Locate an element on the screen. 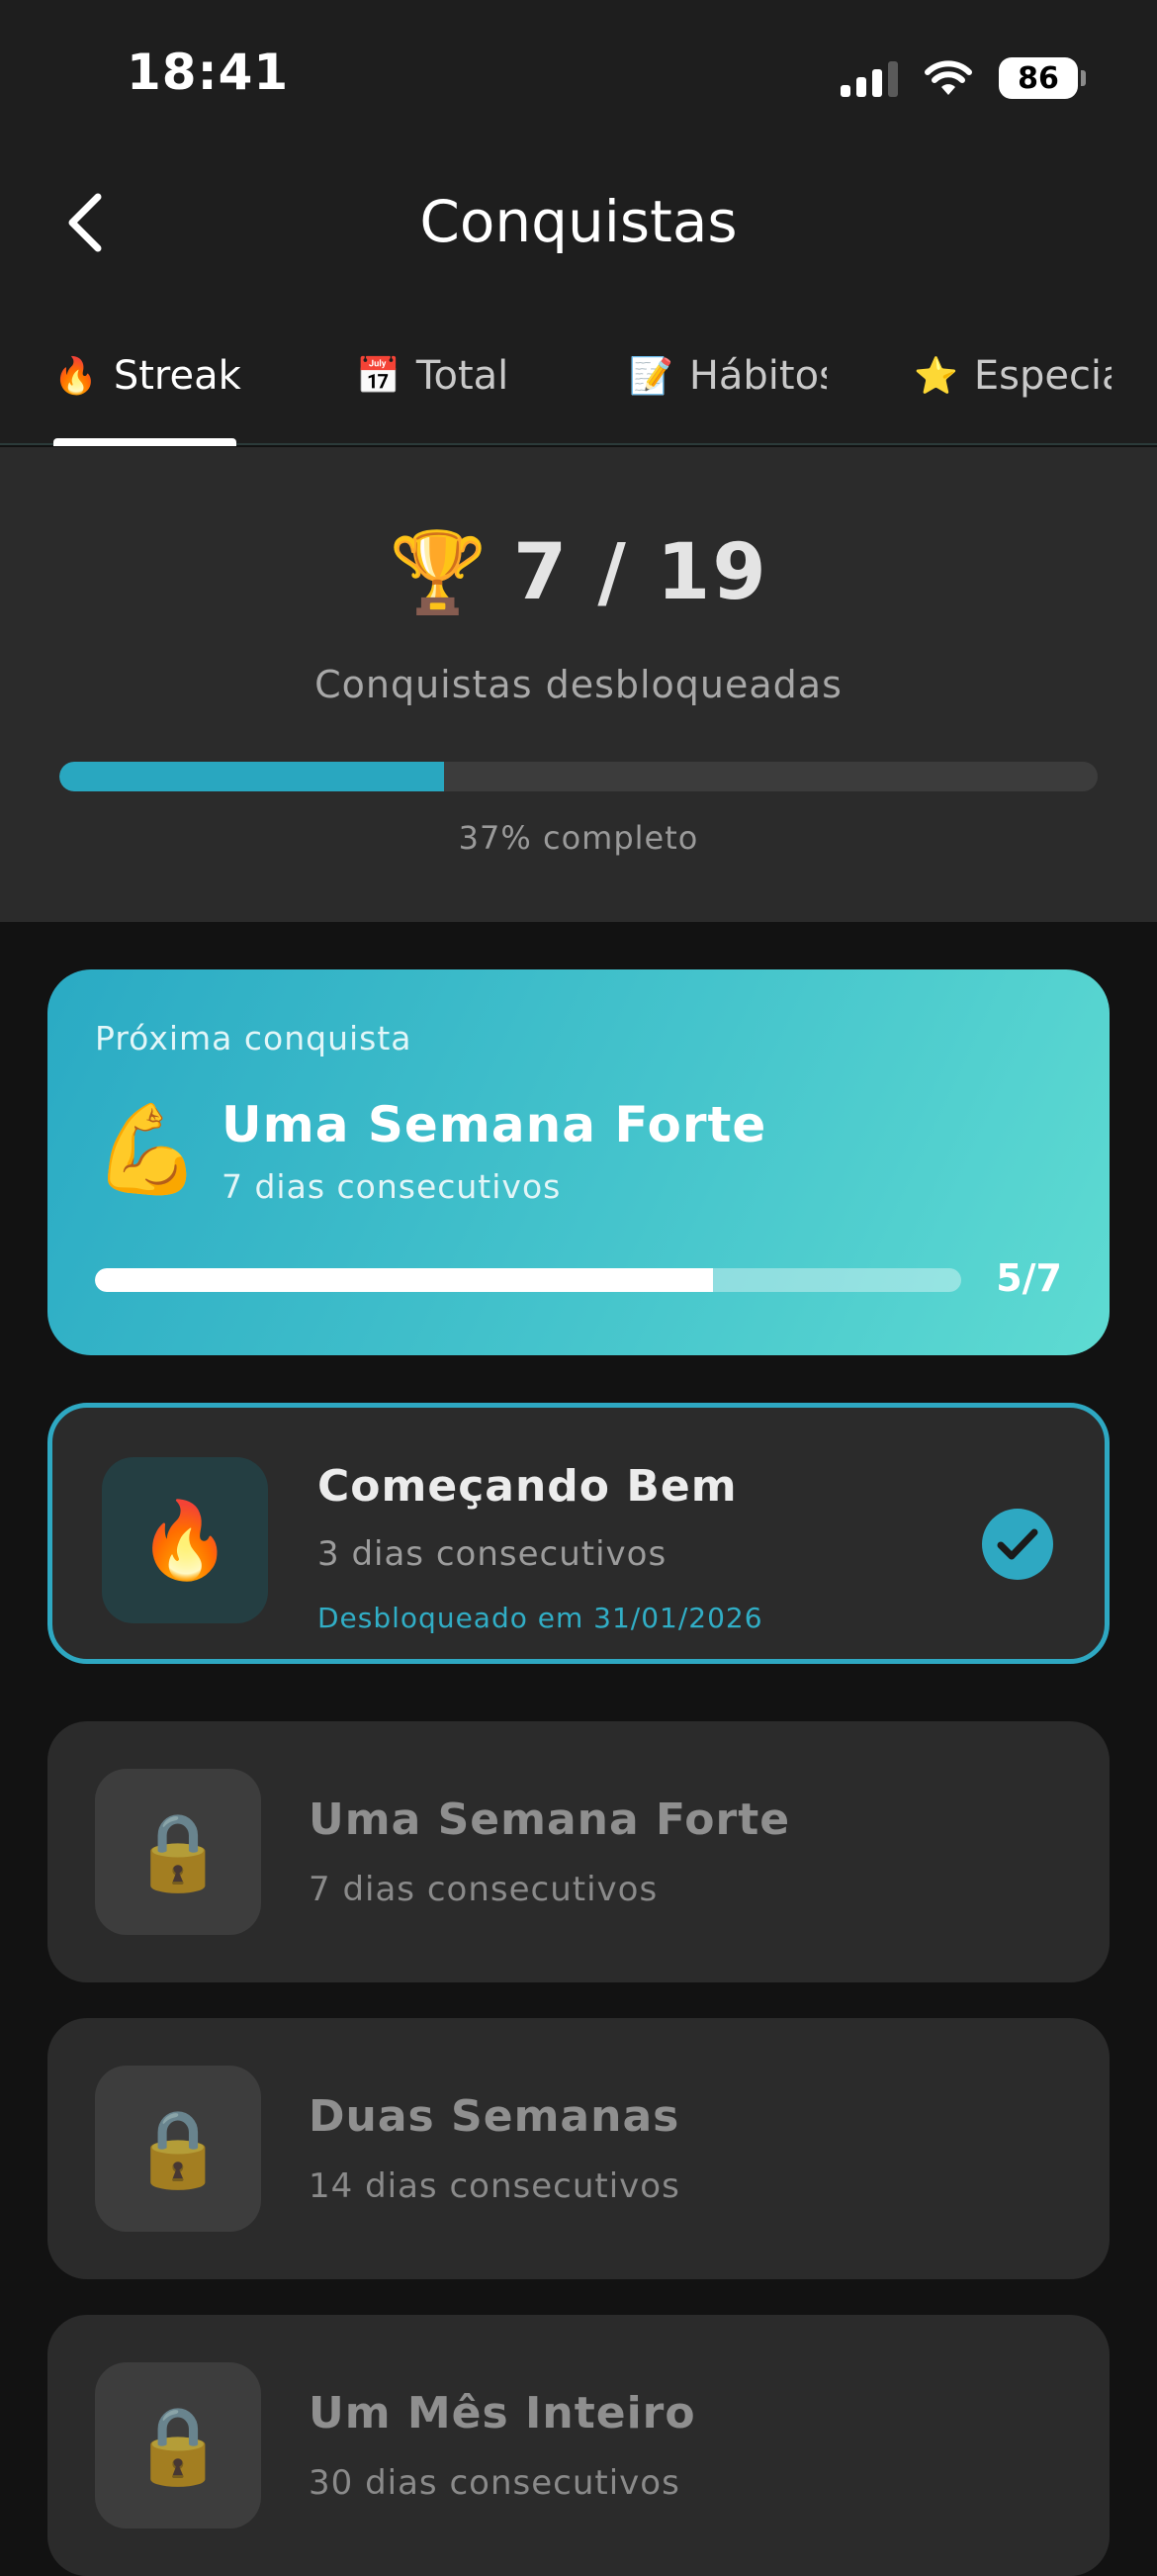  navigation-header: Conquistas is located at coordinates (578, 222).